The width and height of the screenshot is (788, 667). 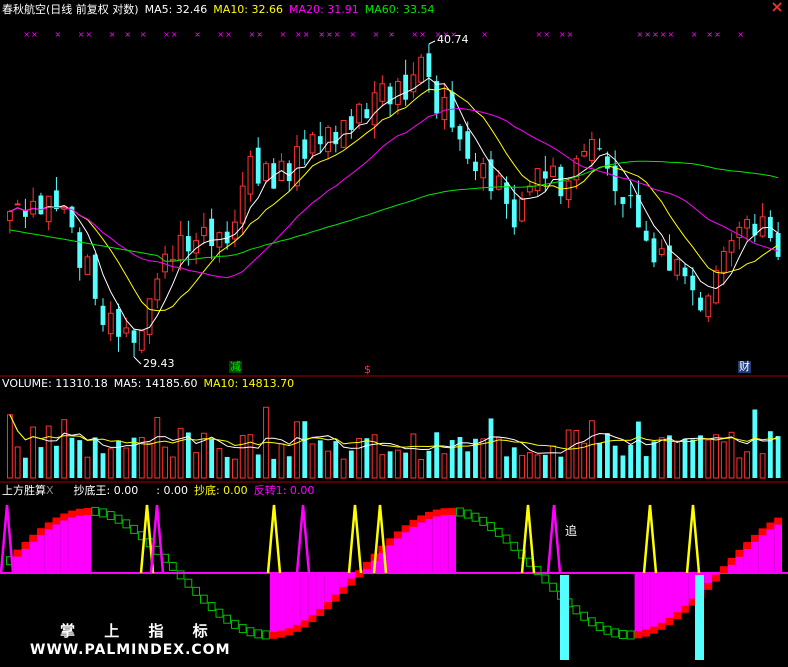 I want to click on cai-marker: 财, so click(x=744, y=366).